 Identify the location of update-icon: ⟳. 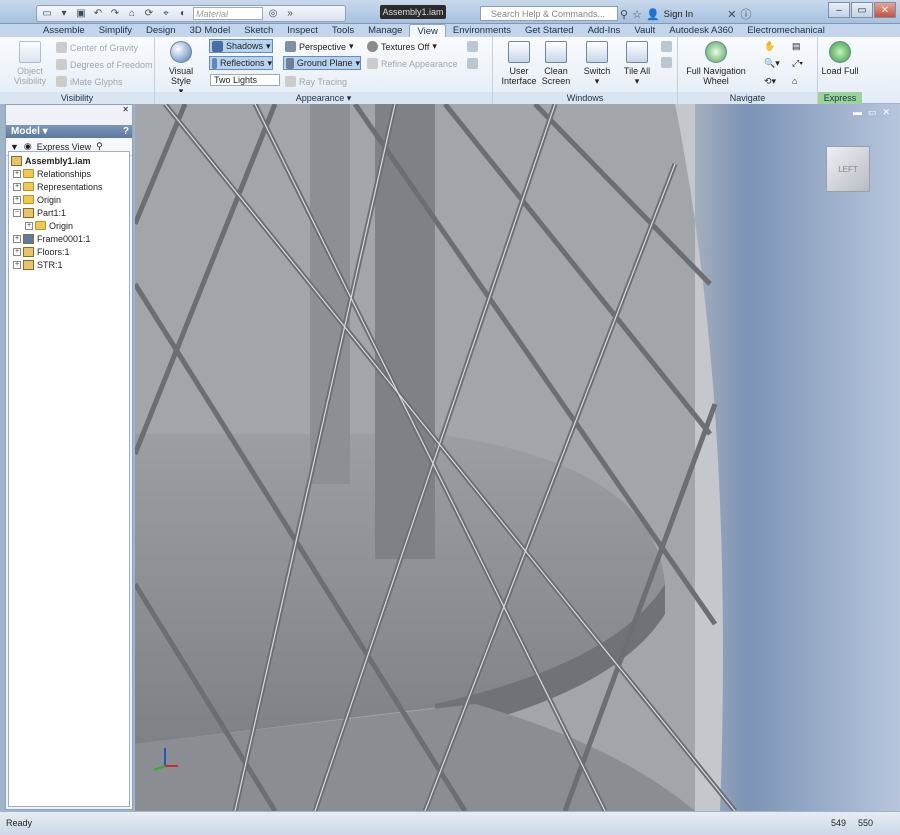
(149, 13).